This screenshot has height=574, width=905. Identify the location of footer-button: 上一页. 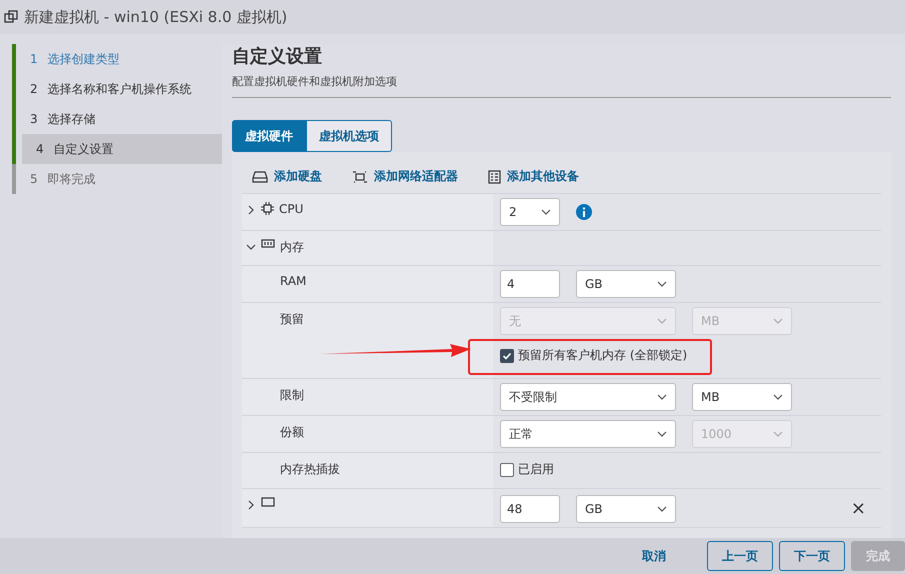
(740, 556).